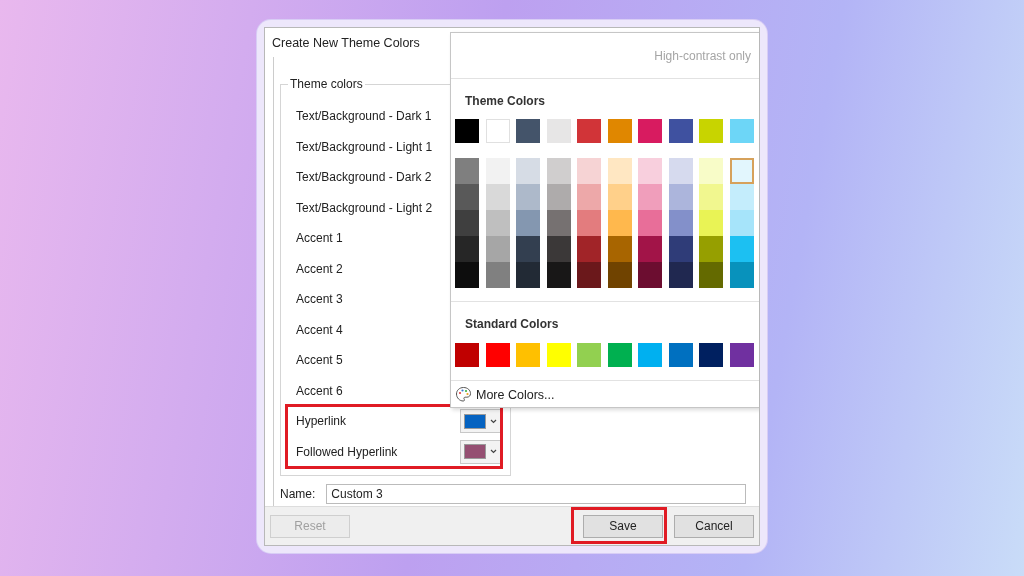 The width and height of the screenshot is (1024, 576). I want to click on section-title: Theme Colors, so click(505, 101).